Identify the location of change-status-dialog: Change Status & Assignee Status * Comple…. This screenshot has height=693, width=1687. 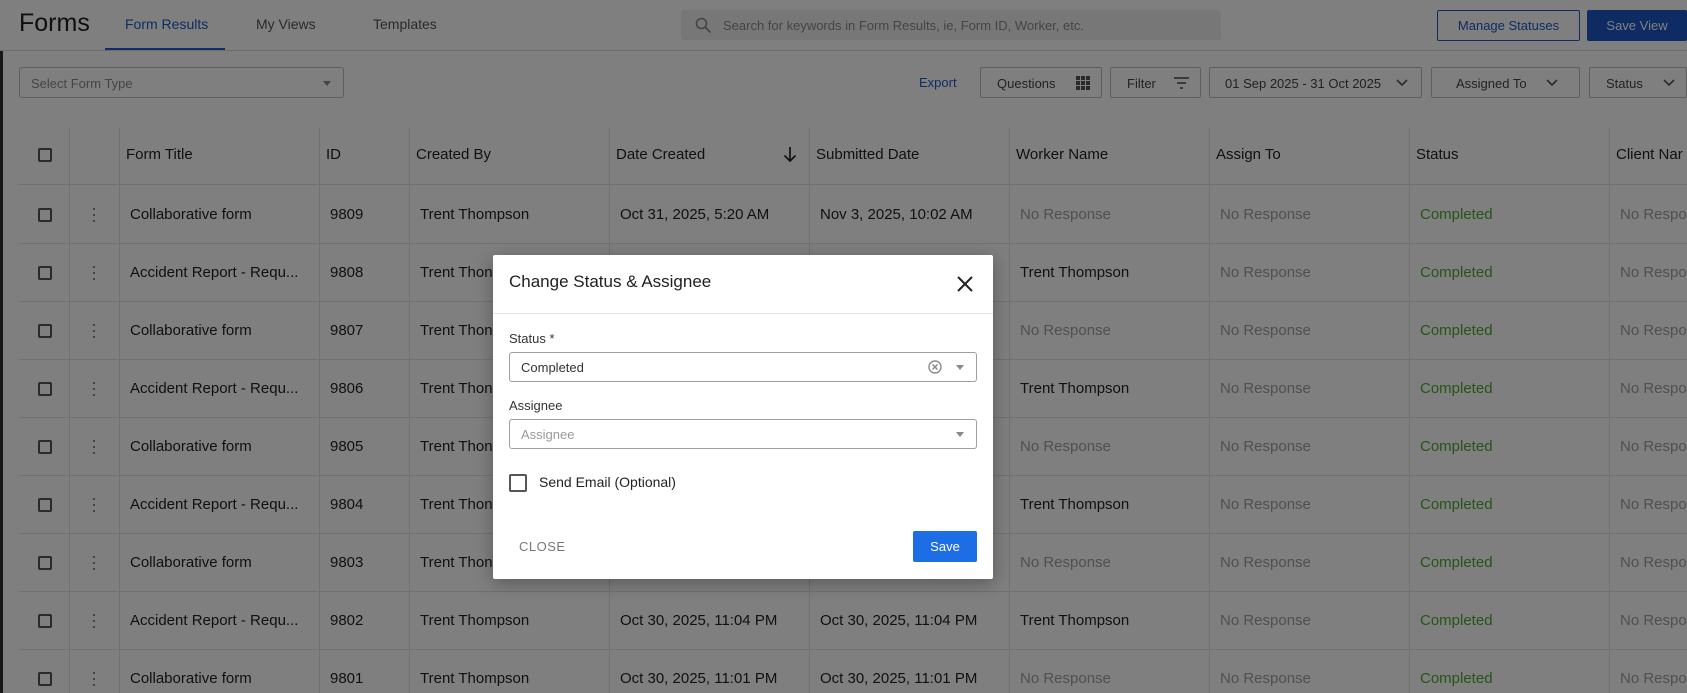
(743, 417).